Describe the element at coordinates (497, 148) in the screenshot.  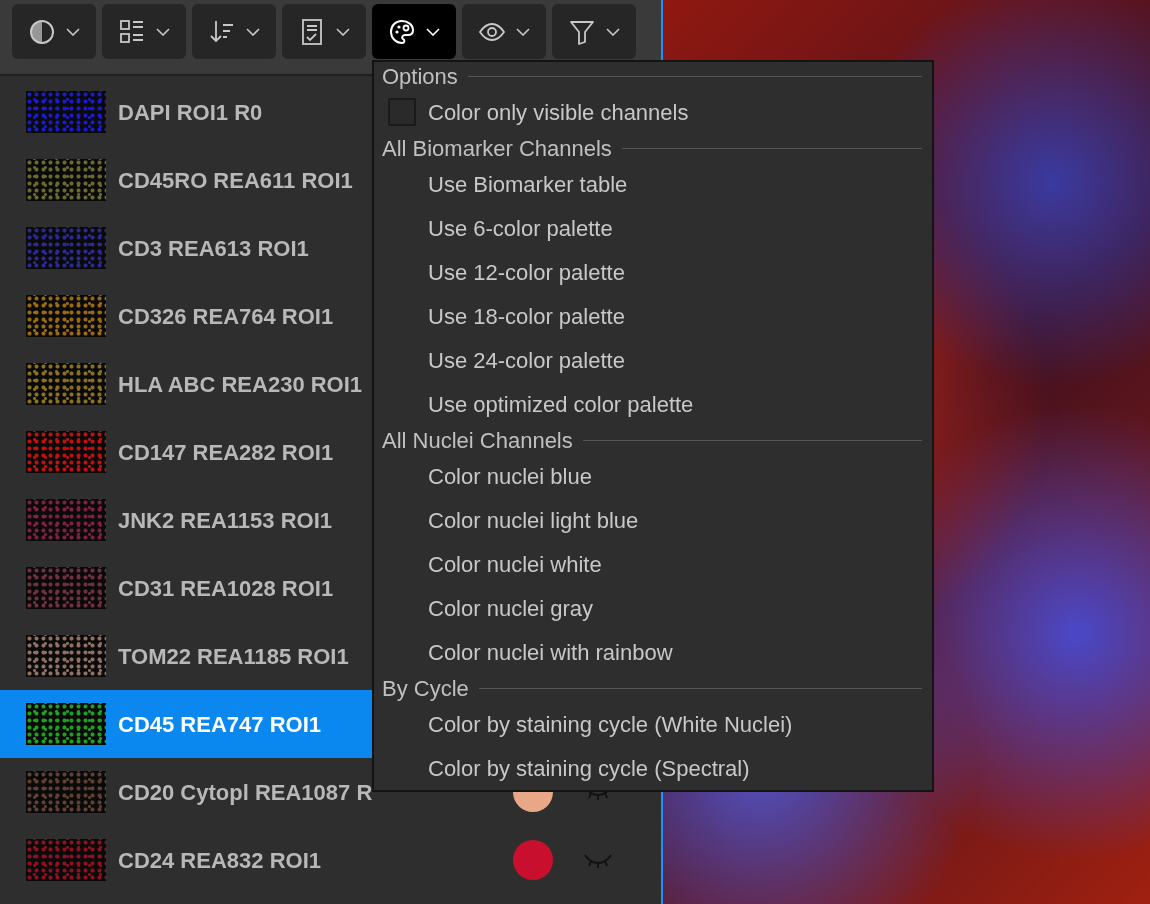
I see `section-header: All Biomarker Channels` at that location.